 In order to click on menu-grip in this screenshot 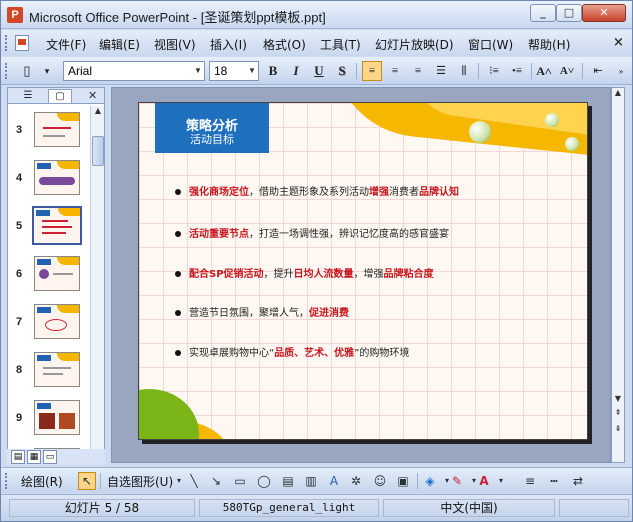, I will do `click(6, 43)`.